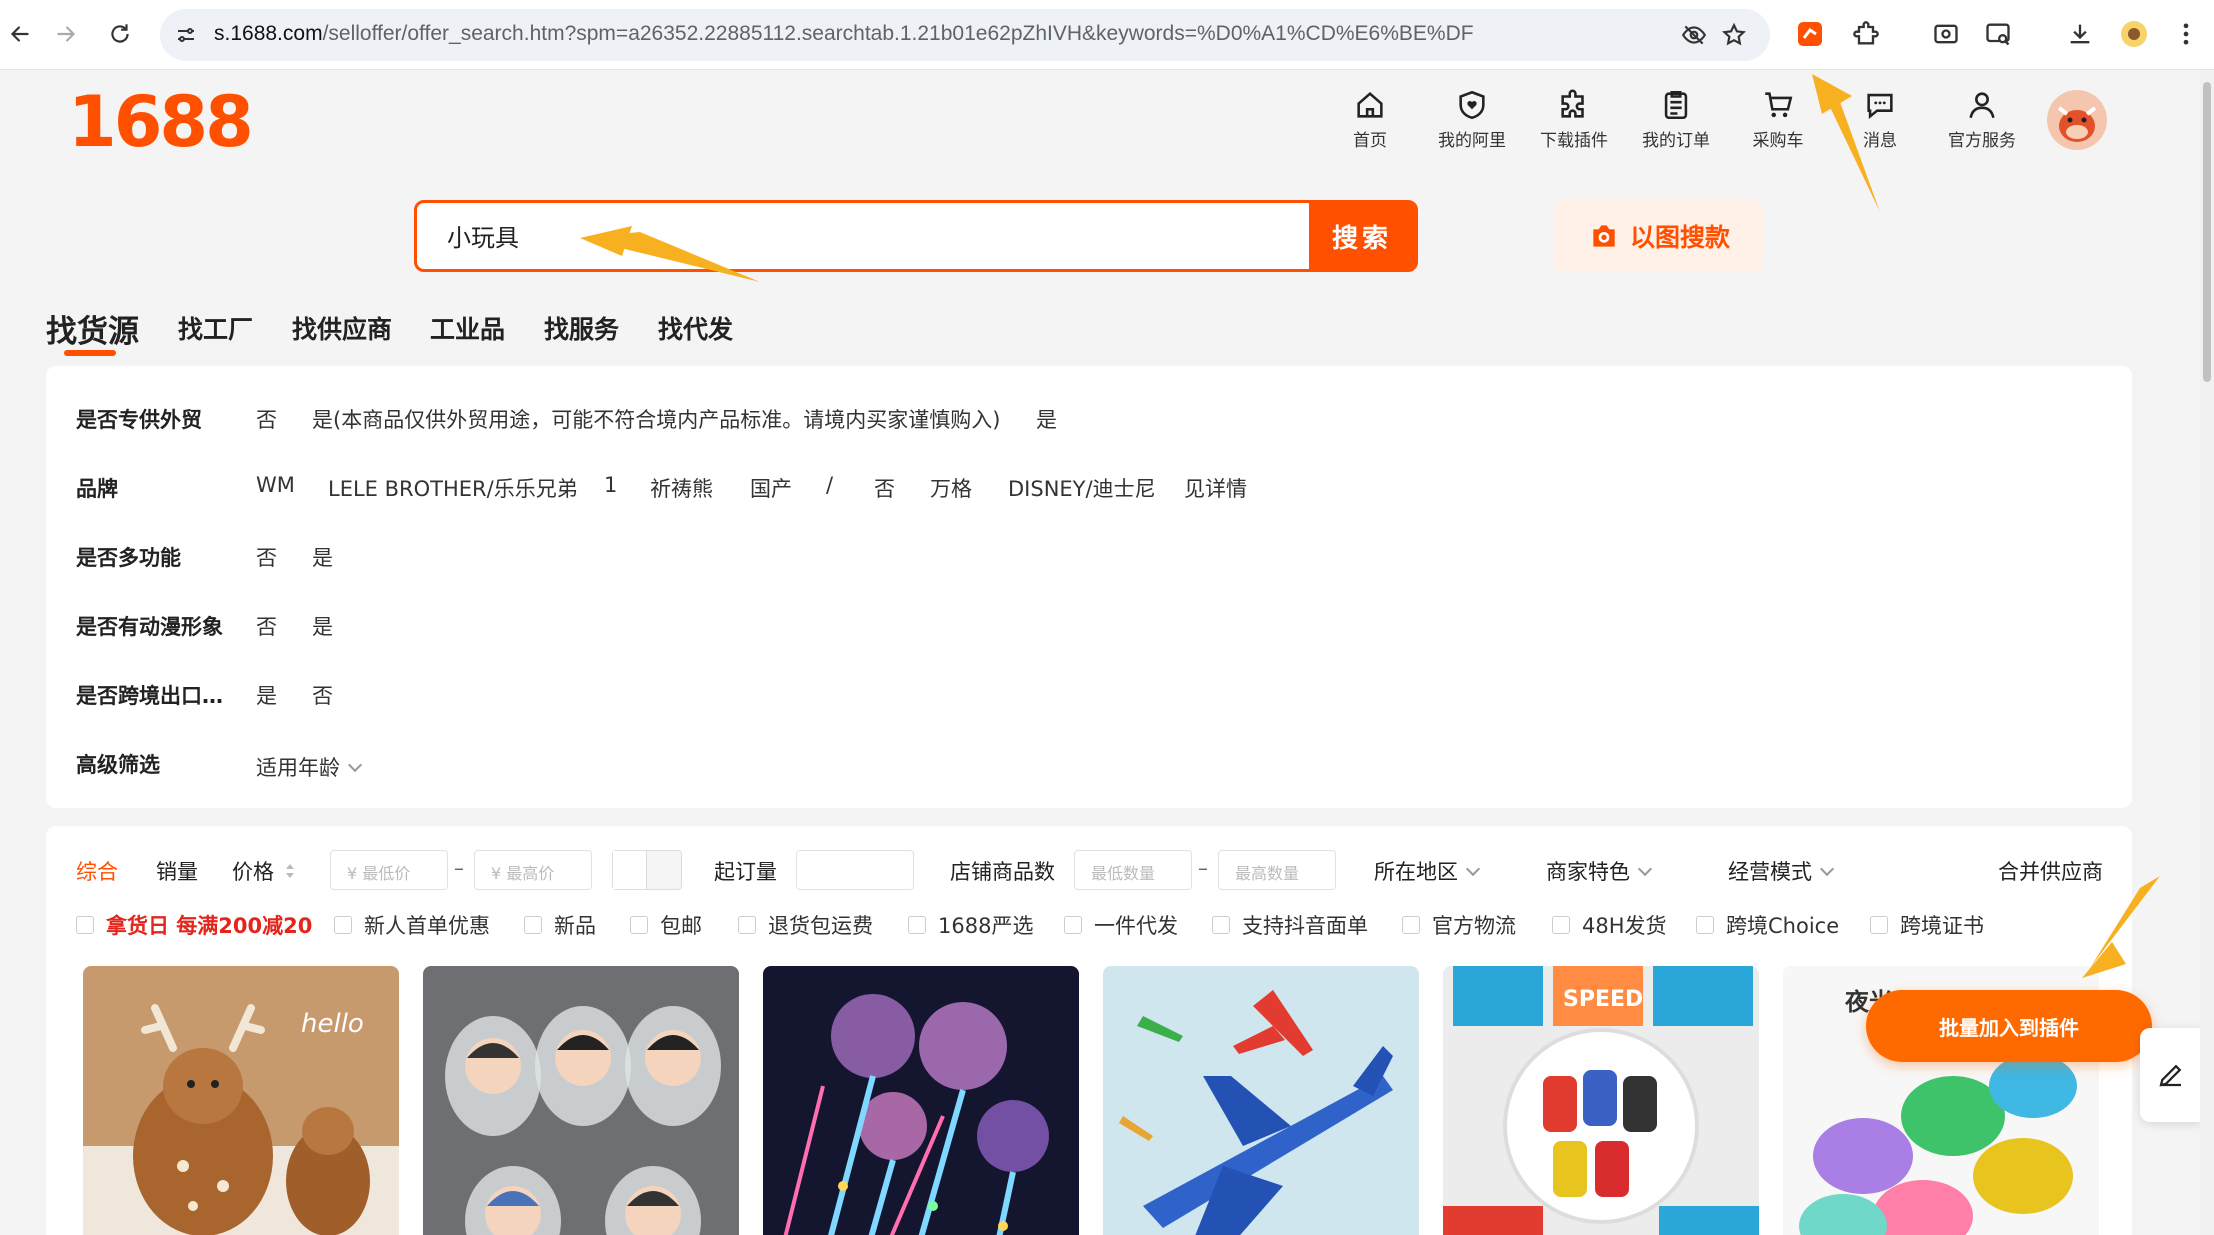  What do you see at coordinates (1694, 35) in the screenshot?
I see `eye-off-icon` at bounding box center [1694, 35].